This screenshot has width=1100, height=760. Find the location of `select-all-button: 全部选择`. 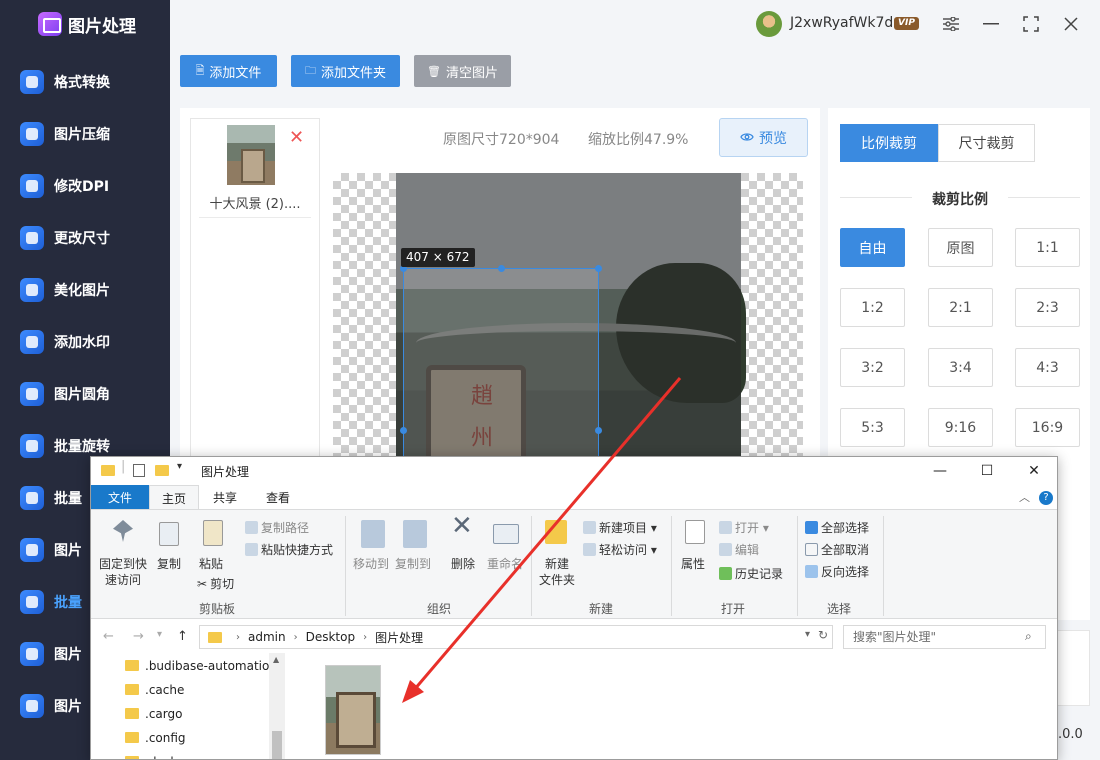

select-all-button: 全部选择 is located at coordinates (837, 528).